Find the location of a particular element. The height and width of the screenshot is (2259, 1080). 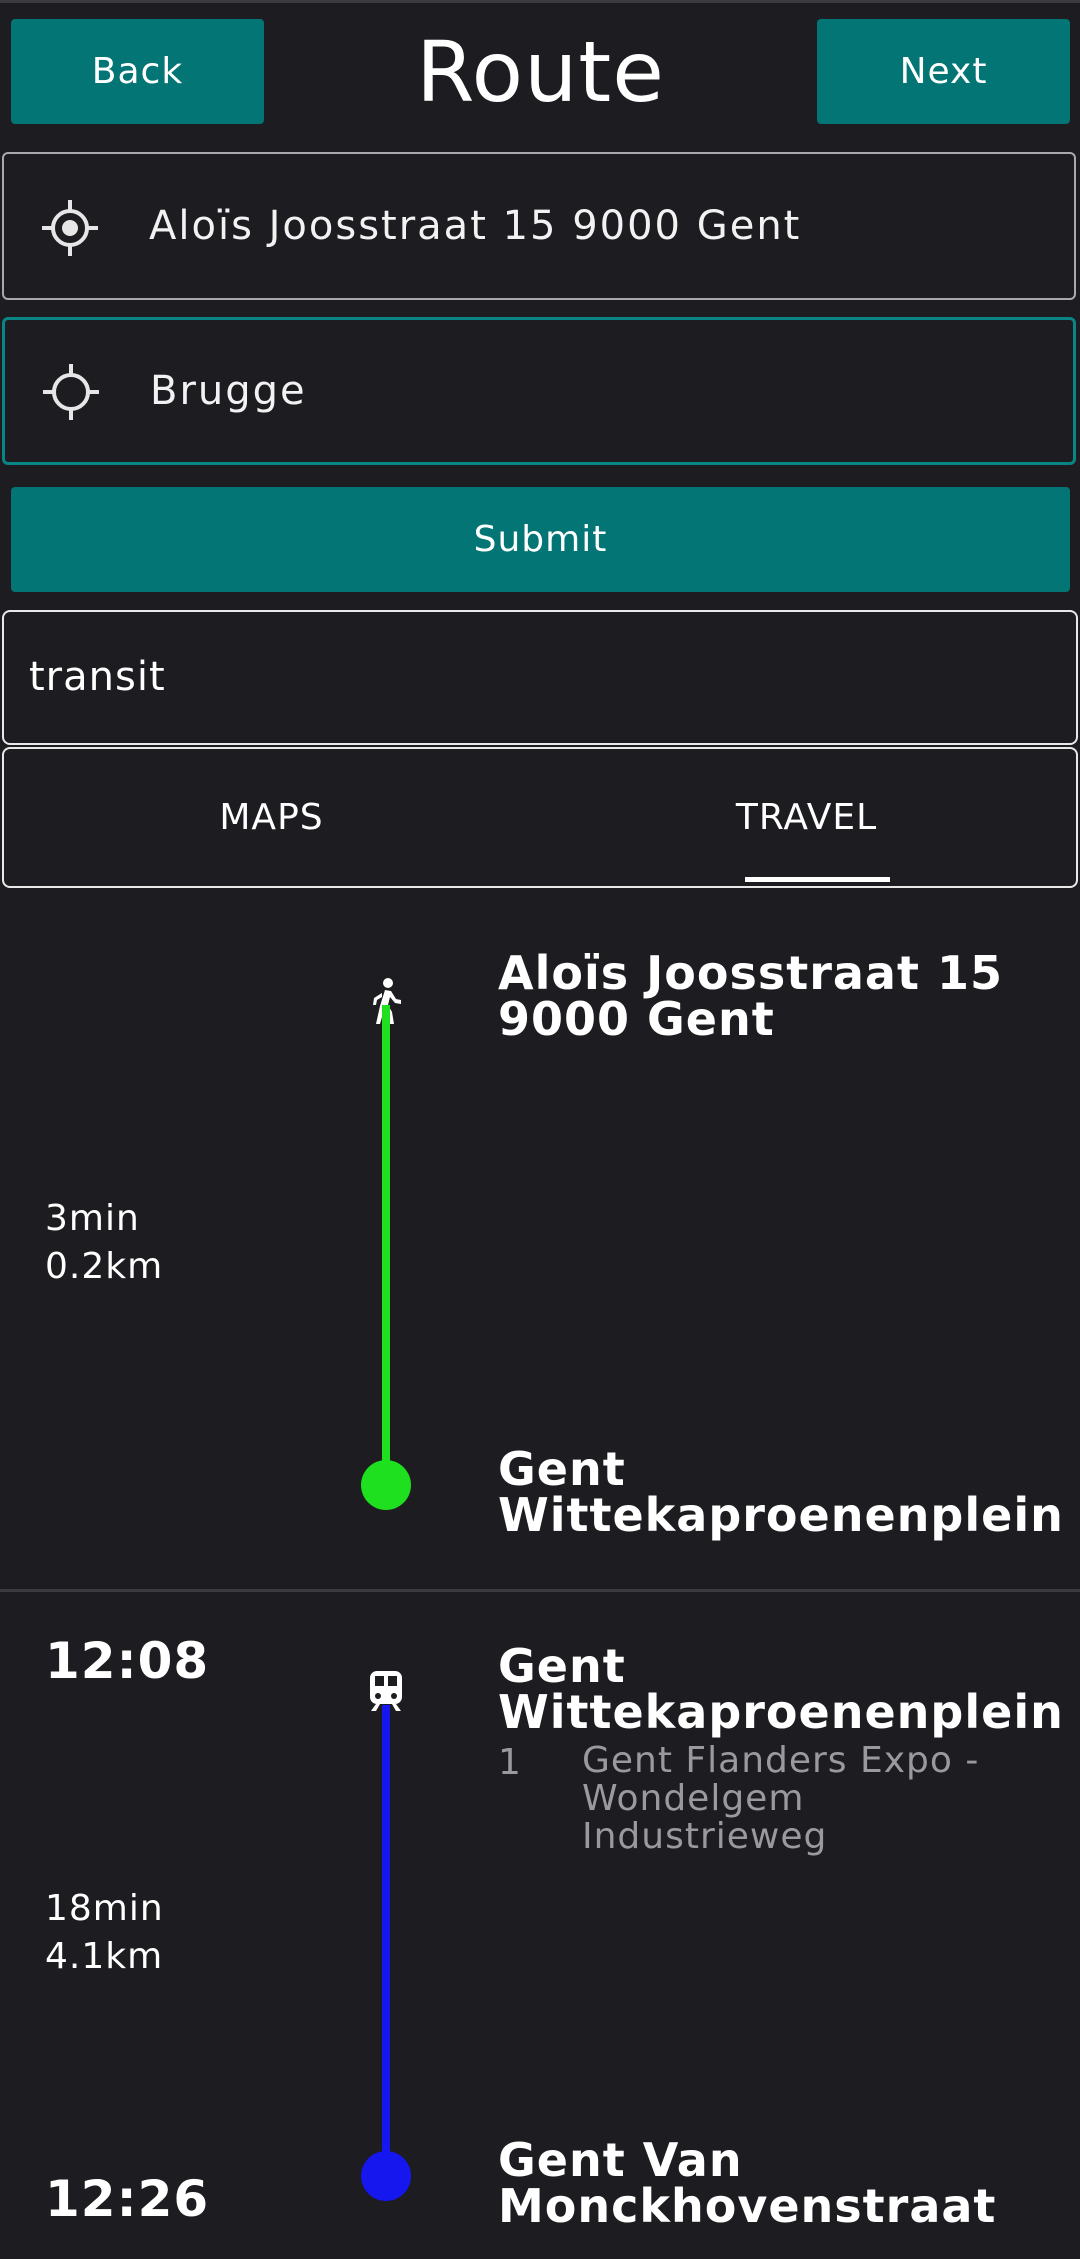

submit-button: Submit is located at coordinates (540, 539).